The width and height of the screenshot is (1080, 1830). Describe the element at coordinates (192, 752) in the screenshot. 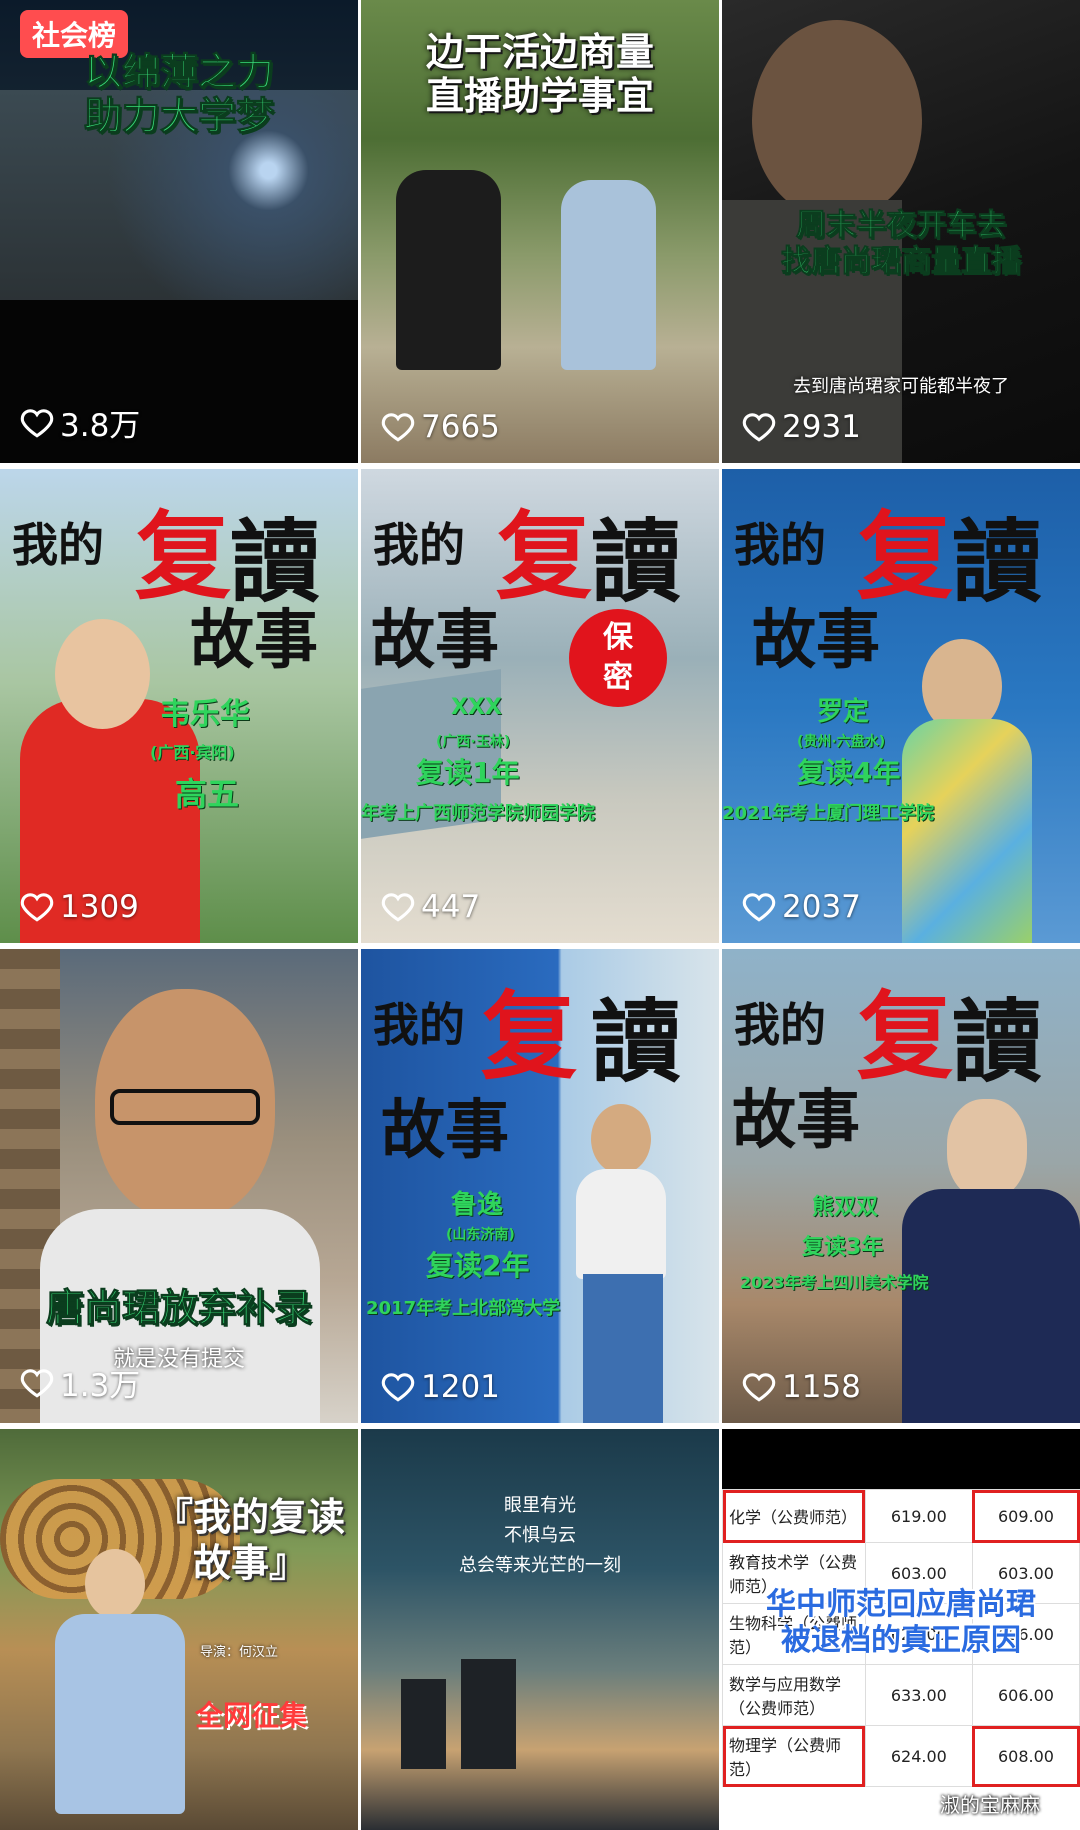

I see `student-place: (广西·宾阳)` at that location.